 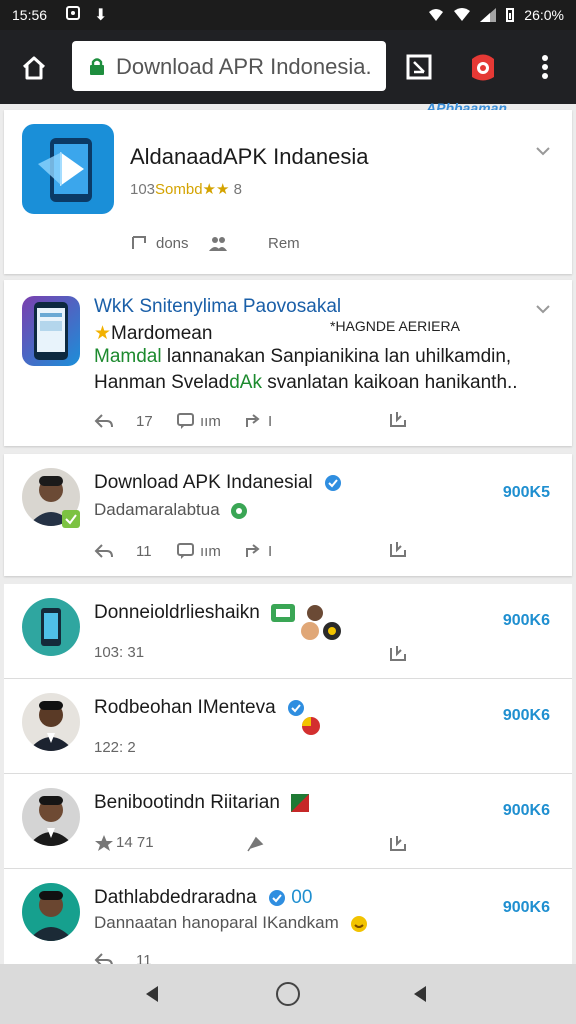 I want to click on recents-icon, so click(x=420, y=994).